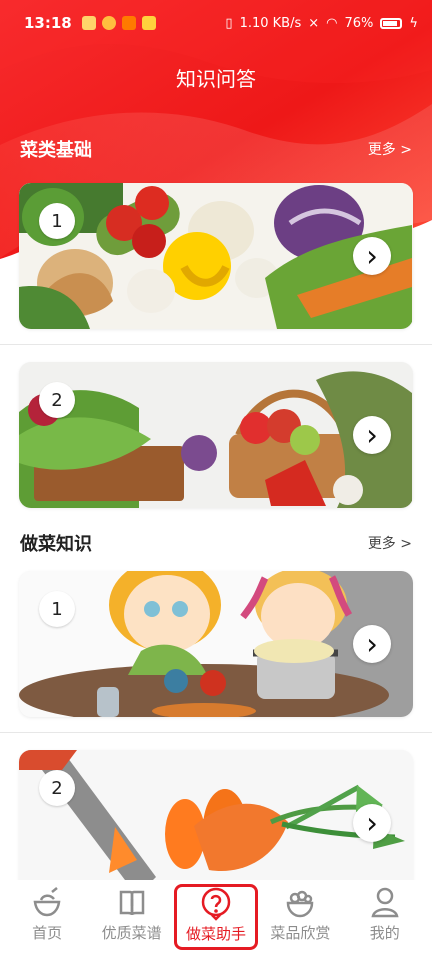 Image resolution: width=432 pixels, height=964 pixels. What do you see at coordinates (300, 933) in the screenshot?
I see `nav-dish-gallery-label: 菜品欣赏` at bounding box center [300, 933].